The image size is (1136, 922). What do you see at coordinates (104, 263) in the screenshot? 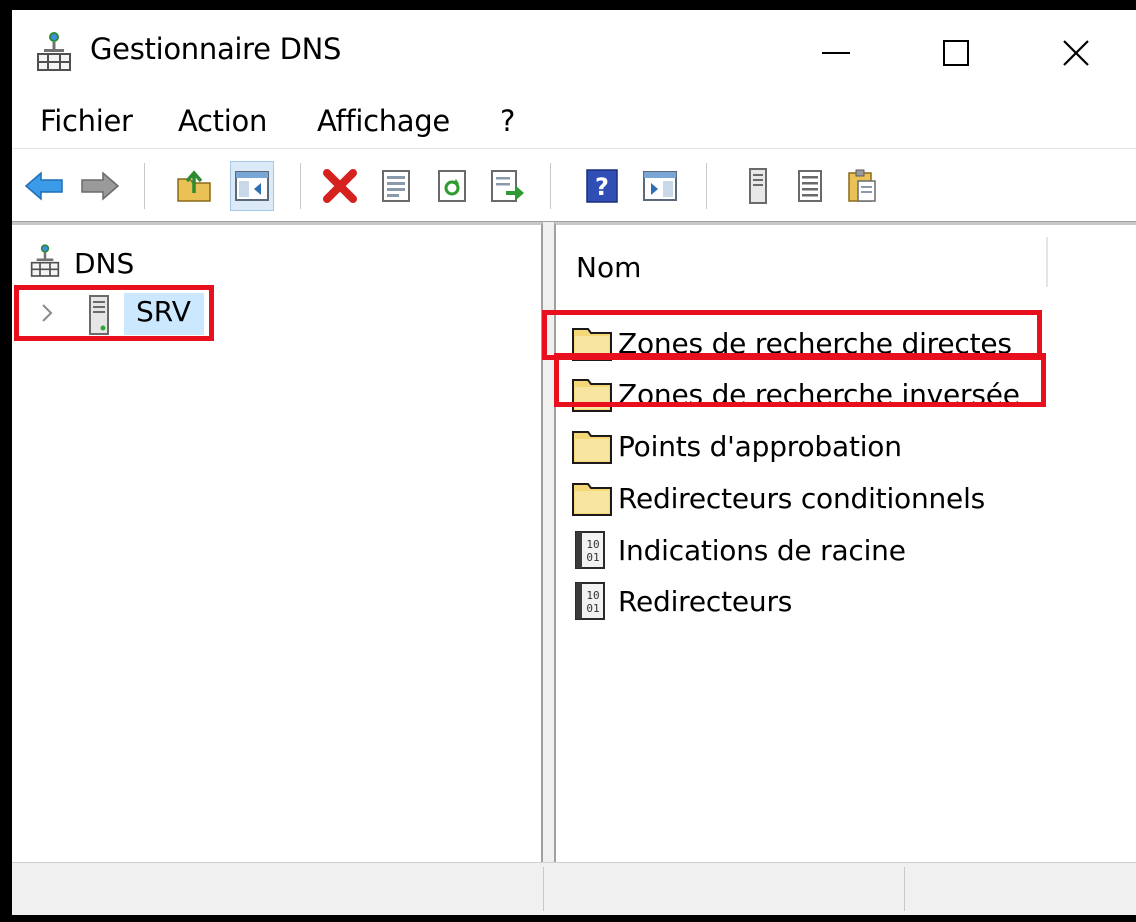
I see `tree-label-dns: DNS` at bounding box center [104, 263].